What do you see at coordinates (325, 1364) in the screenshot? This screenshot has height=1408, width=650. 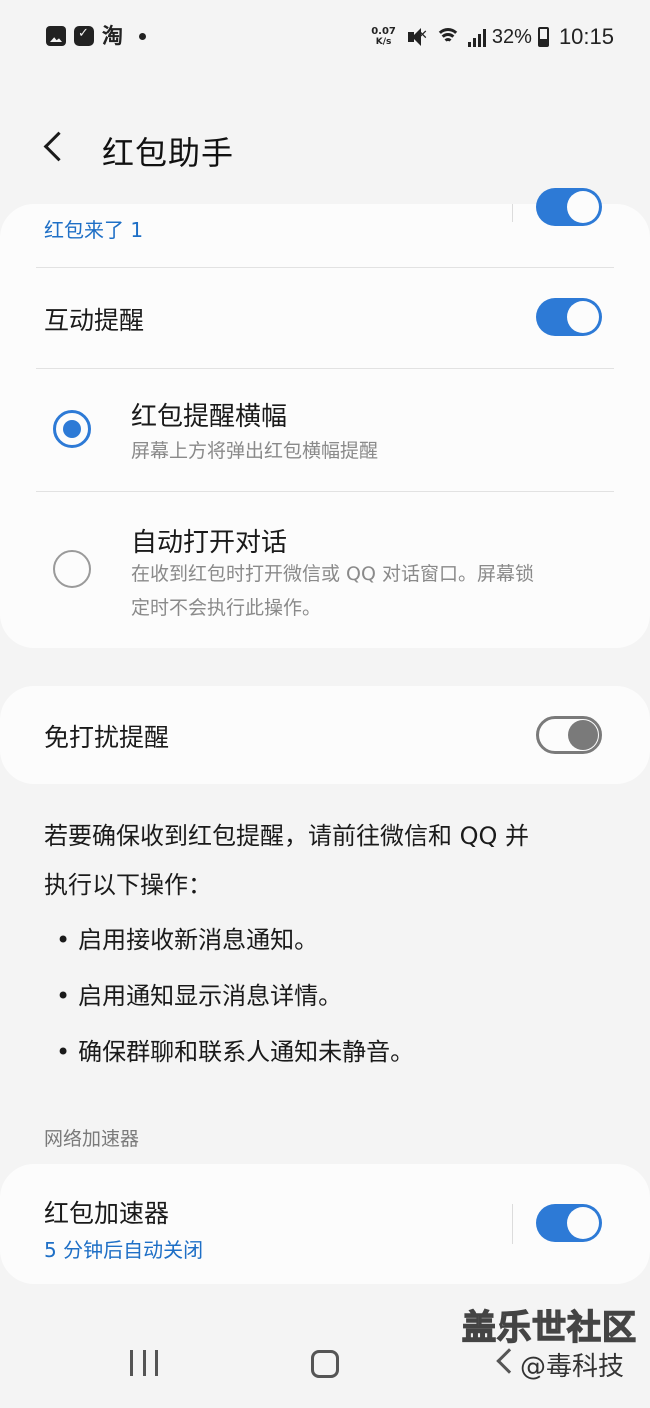 I see `home-button` at bounding box center [325, 1364].